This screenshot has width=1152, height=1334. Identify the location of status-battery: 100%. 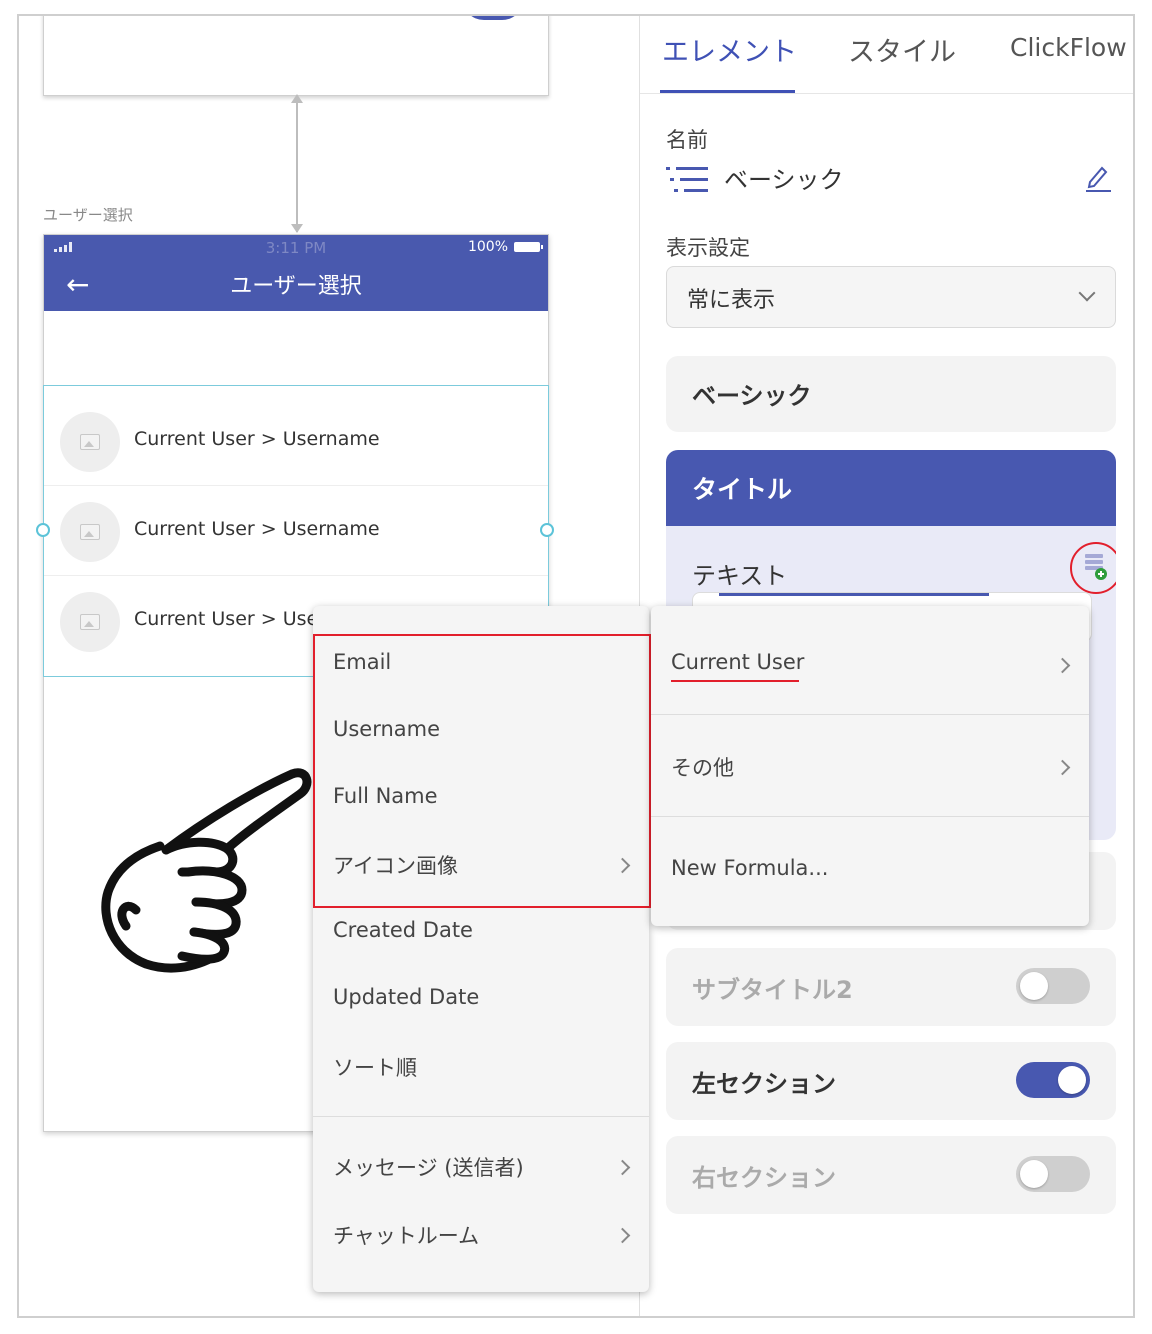
(505, 247).